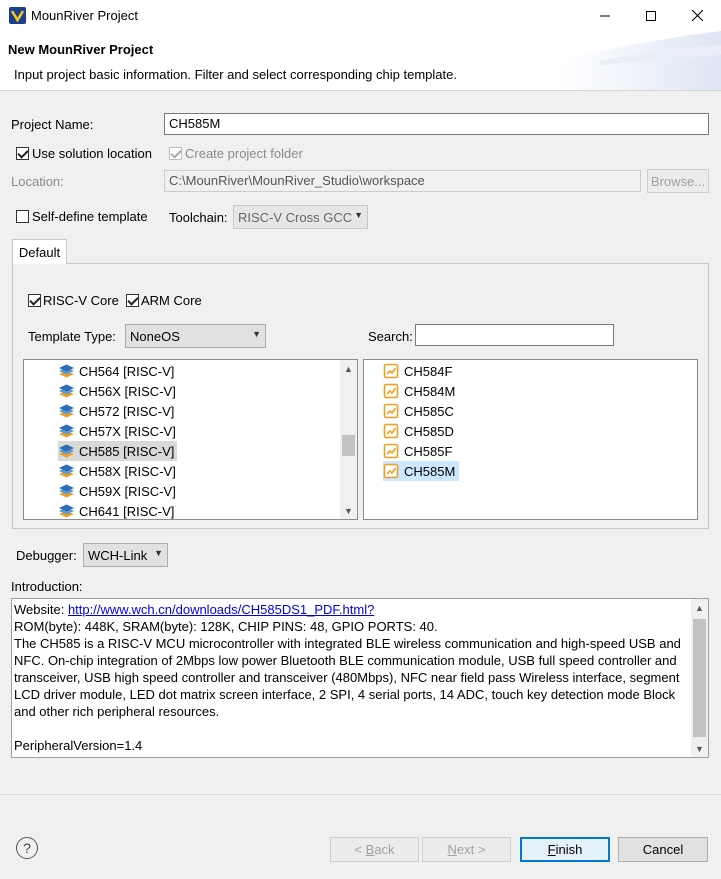 The image size is (721, 879). Describe the element at coordinates (171, 300) in the screenshot. I see `arm-core-label: ARM Core` at that location.